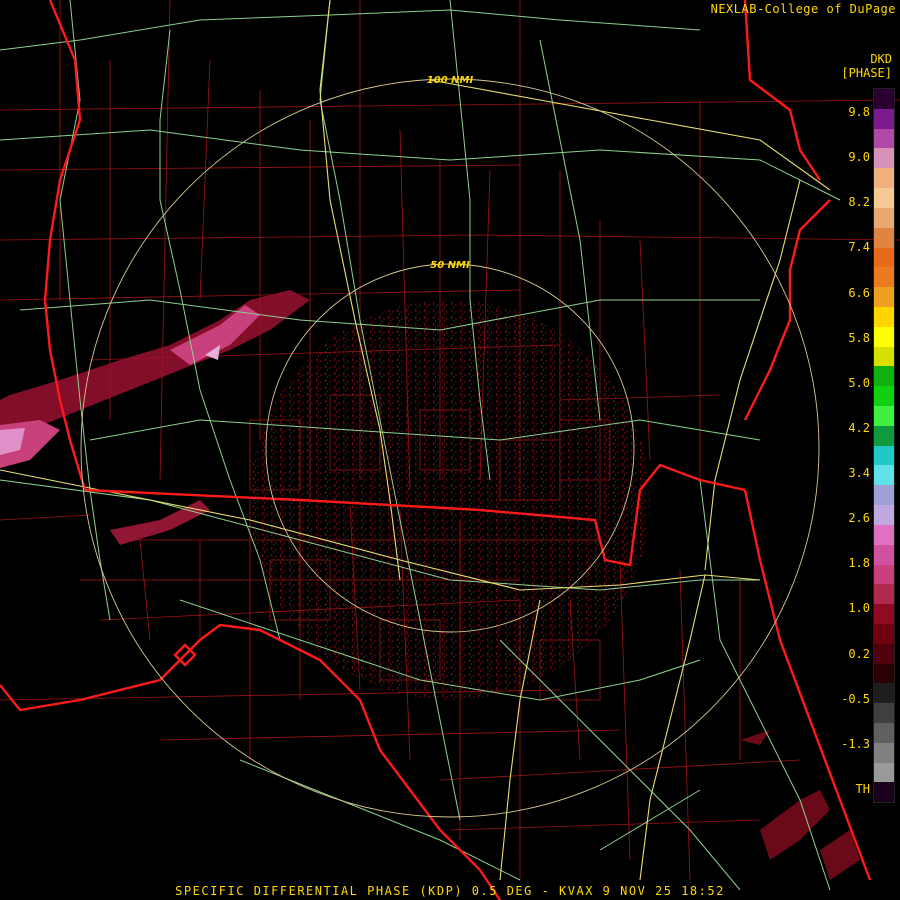  Describe the element at coordinates (859, 473) in the screenshot. I see `colorbar-tick-label: 3.4` at that location.